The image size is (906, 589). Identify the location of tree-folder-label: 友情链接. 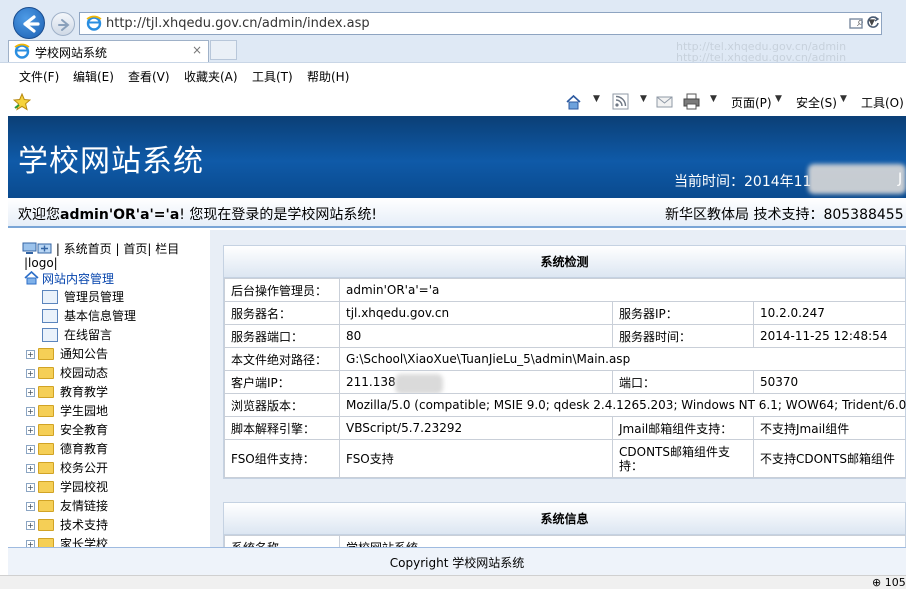
(84, 506).